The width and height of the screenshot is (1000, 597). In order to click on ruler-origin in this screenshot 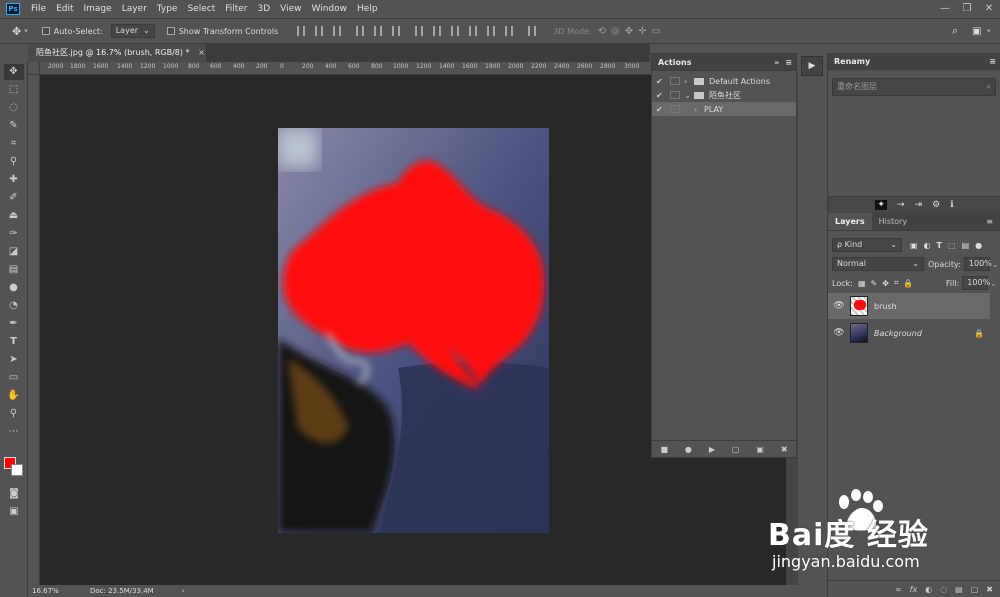, I will do `click(34, 68)`.